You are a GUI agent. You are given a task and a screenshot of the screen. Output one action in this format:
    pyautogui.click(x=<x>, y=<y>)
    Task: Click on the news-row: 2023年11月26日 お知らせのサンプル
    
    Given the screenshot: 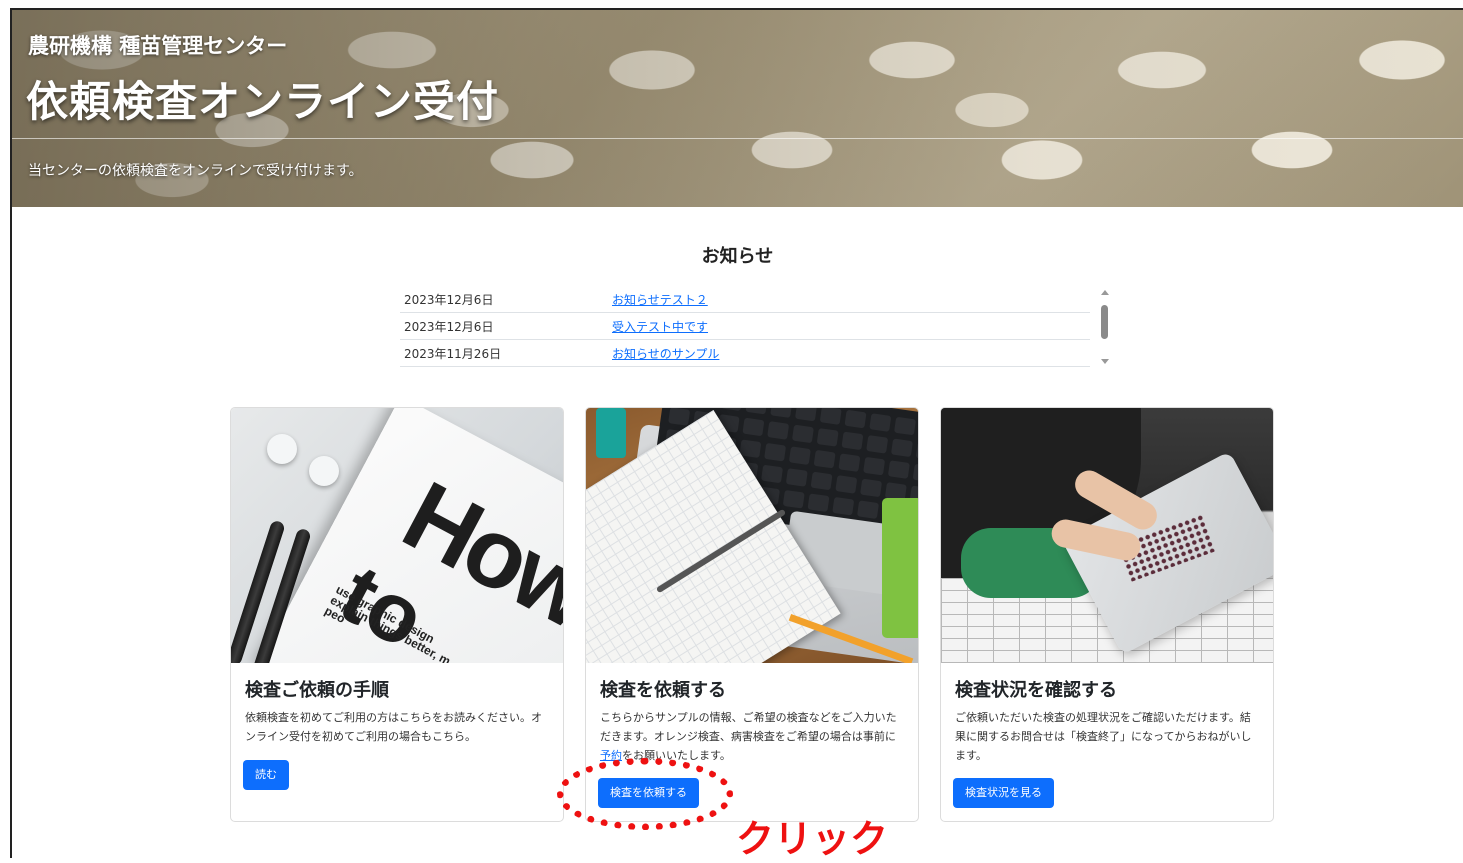 What is the action you would take?
    pyautogui.click(x=745, y=353)
    